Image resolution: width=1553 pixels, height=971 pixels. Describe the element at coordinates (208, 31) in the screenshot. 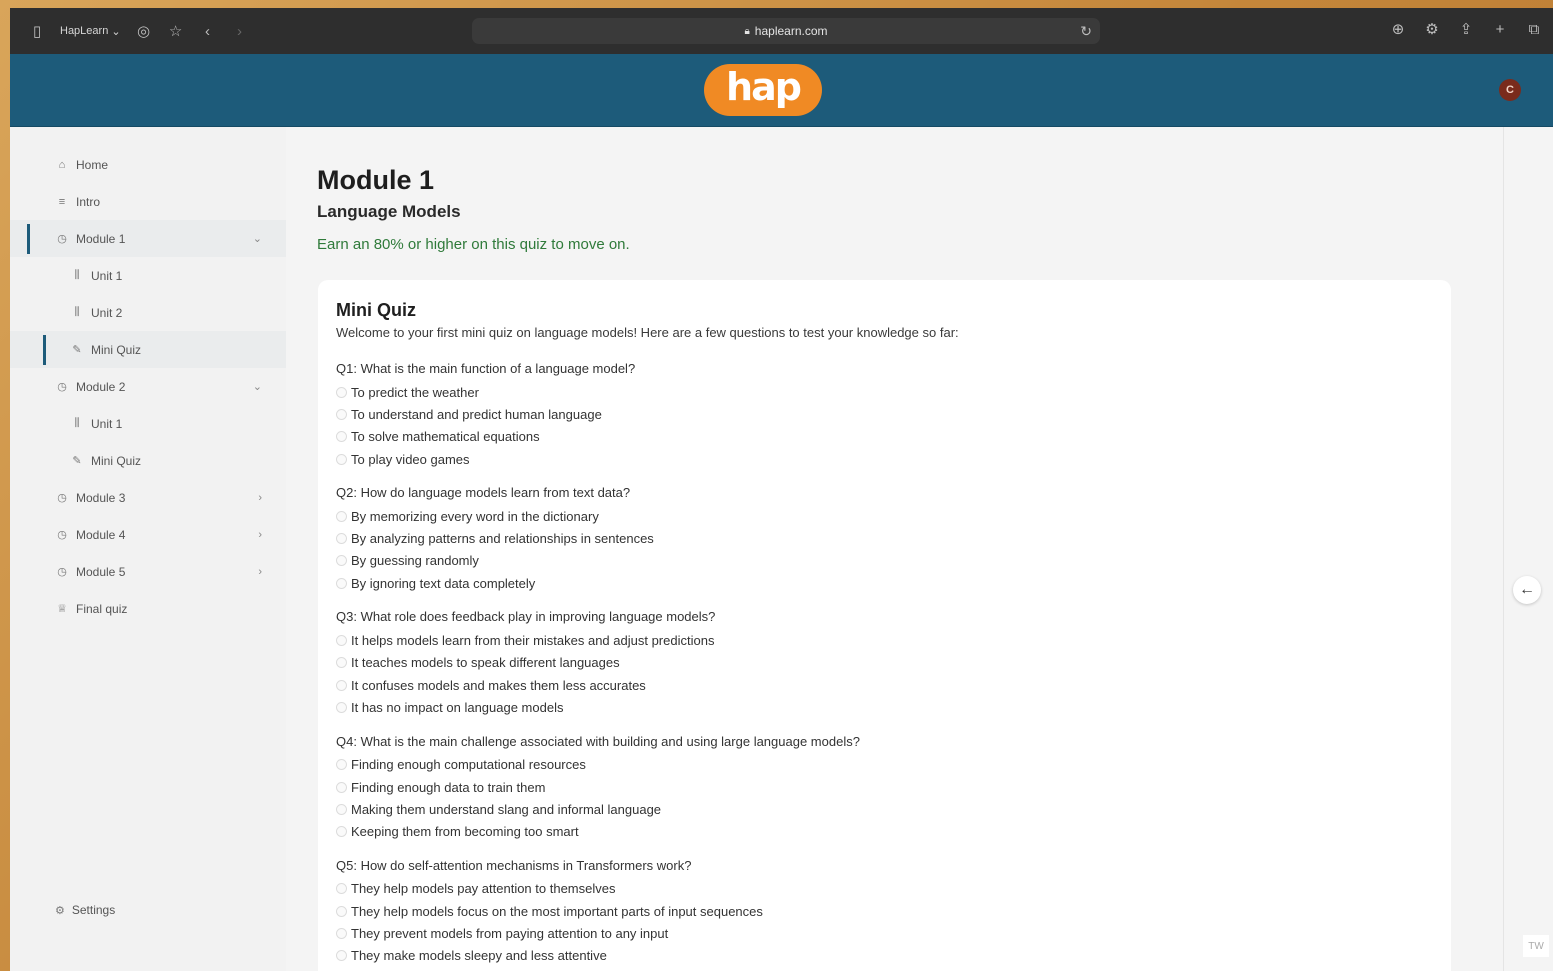

I see `back-arrow-icon: ‹` at that location.